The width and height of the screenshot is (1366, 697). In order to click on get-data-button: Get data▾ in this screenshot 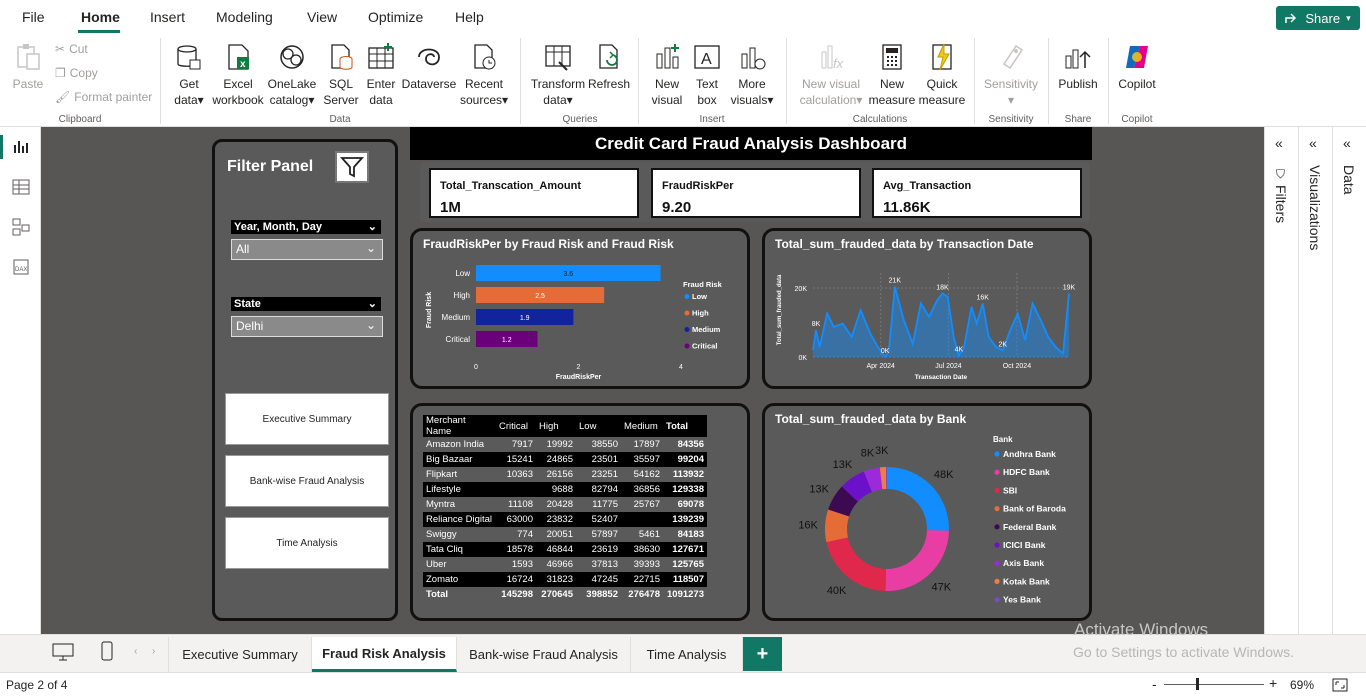, I will do `click(189, 75)`.